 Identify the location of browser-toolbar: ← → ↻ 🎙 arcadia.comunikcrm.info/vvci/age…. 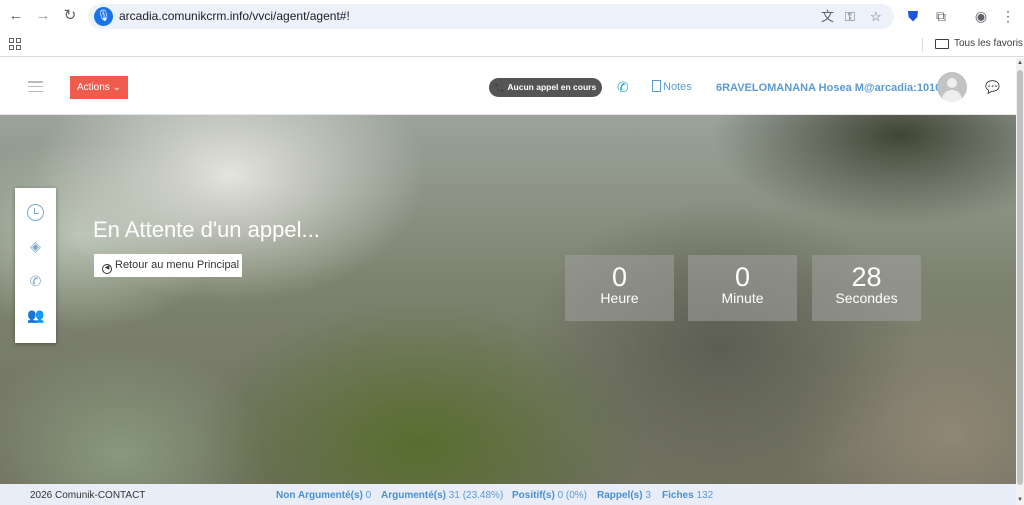
(512, 16).